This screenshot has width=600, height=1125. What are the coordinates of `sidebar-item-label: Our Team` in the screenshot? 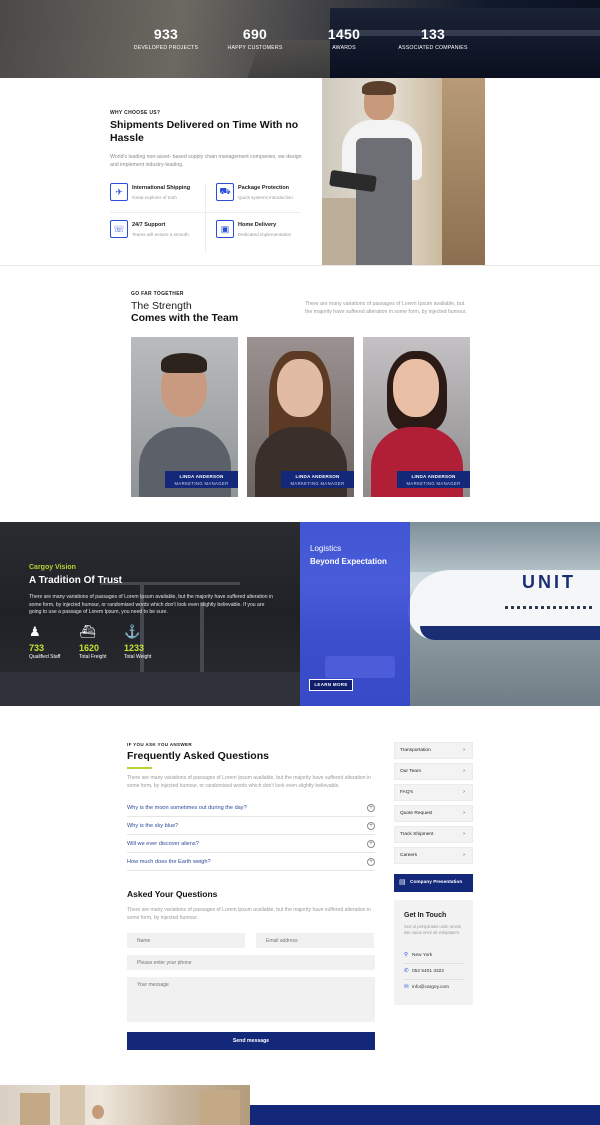 It's located at (410, 771).